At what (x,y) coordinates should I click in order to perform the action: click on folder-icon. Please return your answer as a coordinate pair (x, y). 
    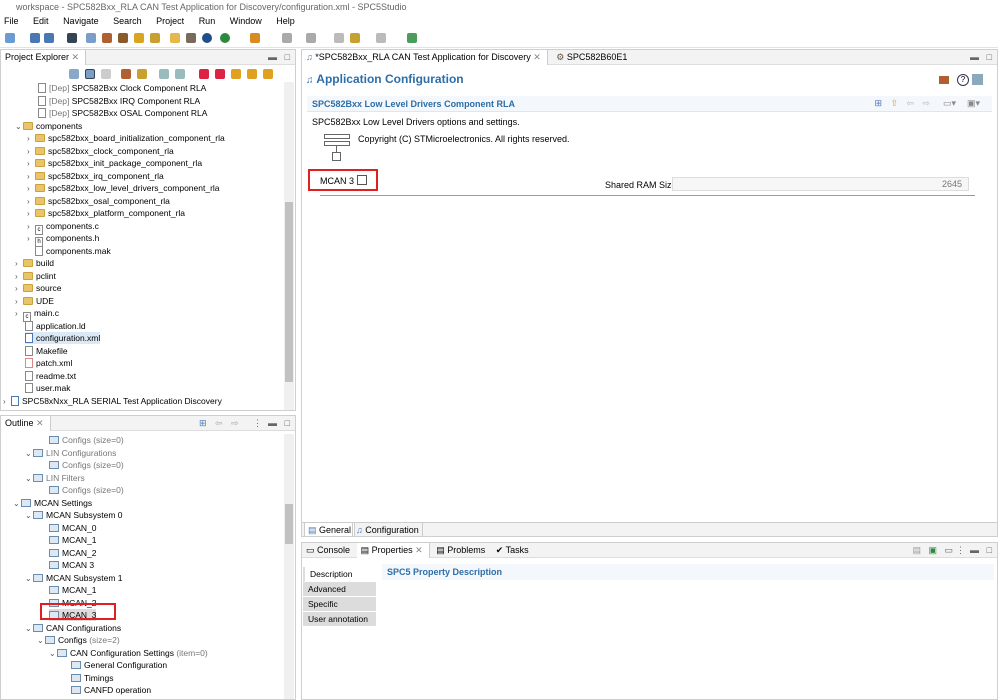
    Looking at the image, I should click on (175, 38).